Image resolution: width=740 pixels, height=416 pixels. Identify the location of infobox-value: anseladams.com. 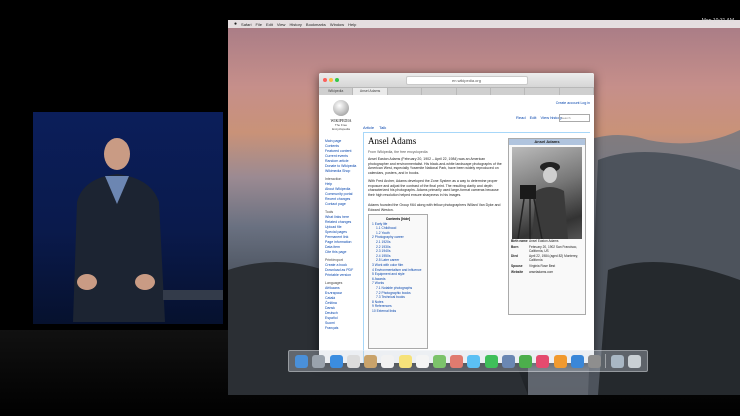
(541, 271).